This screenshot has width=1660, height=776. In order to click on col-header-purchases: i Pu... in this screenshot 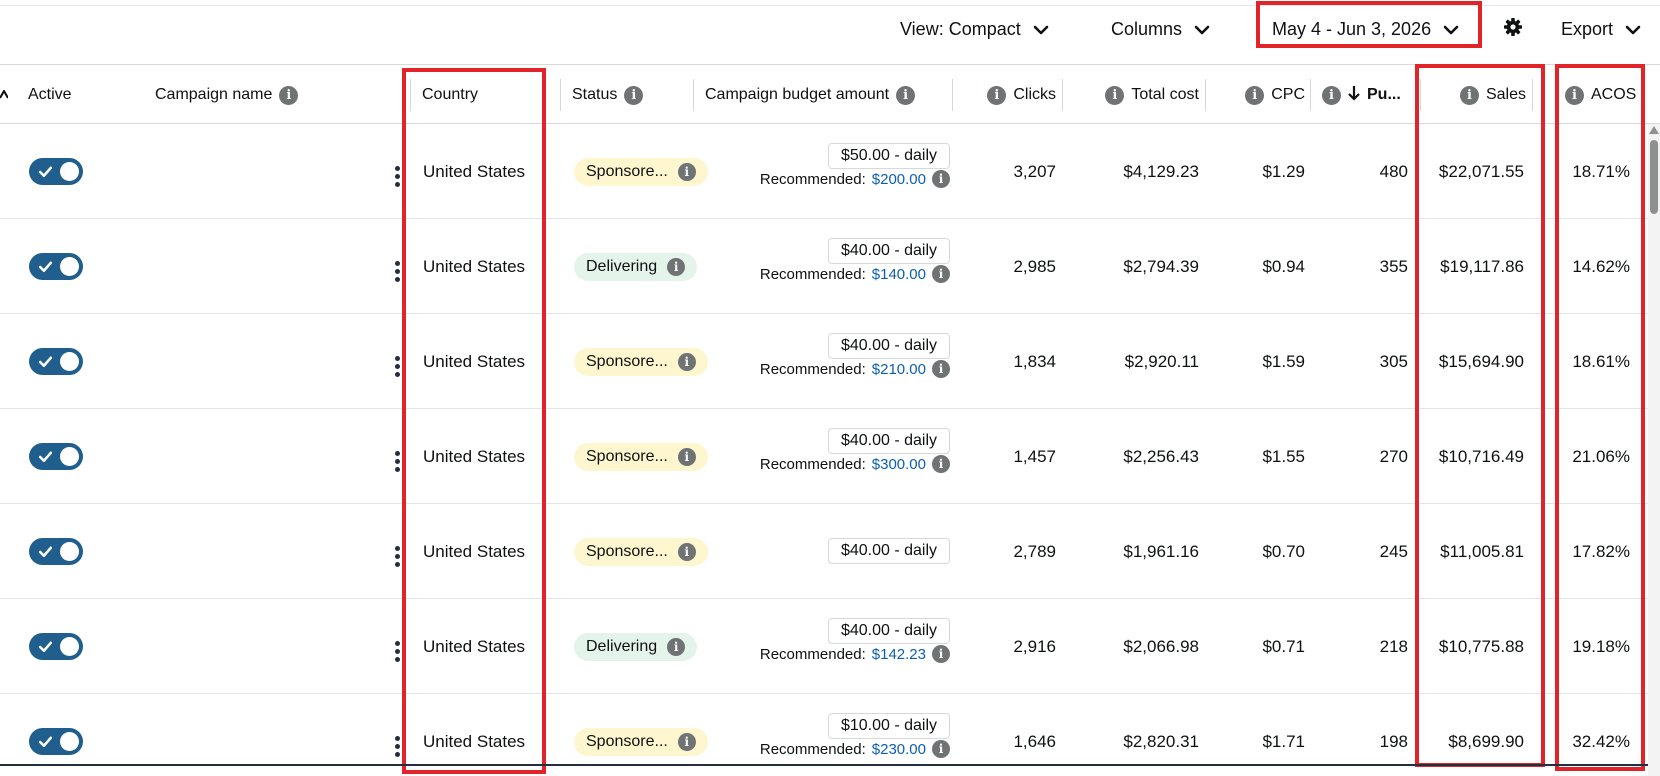, I will do `click(1361, 95)`.